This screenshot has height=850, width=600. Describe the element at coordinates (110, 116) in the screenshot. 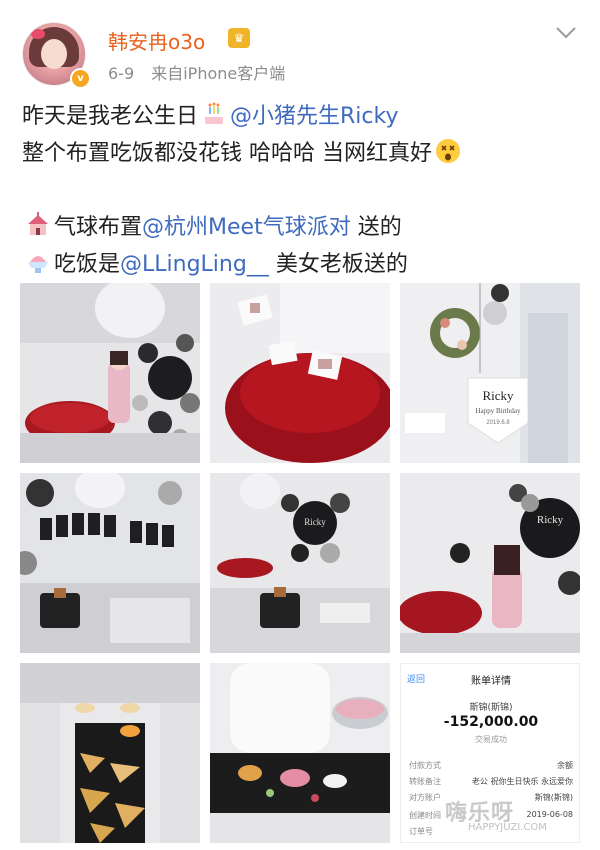

I see `post-text-1: 昨天是我老公生日` at that location.